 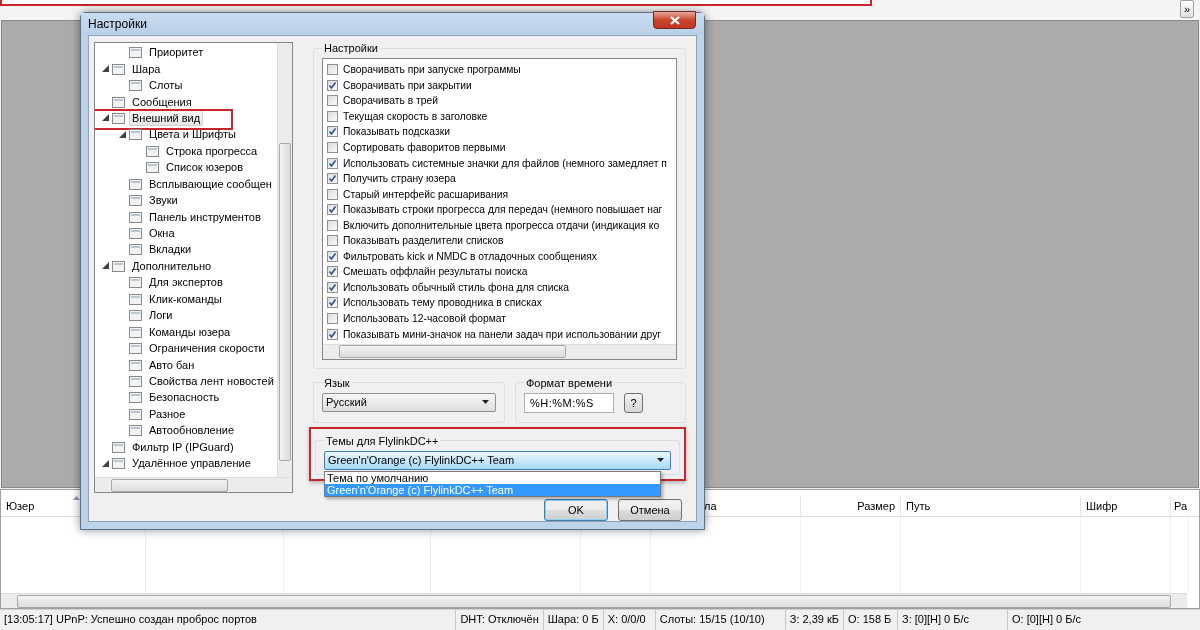 I want to click on dropdown-option: Тема по умолчанию, so click(x=492, y=477).